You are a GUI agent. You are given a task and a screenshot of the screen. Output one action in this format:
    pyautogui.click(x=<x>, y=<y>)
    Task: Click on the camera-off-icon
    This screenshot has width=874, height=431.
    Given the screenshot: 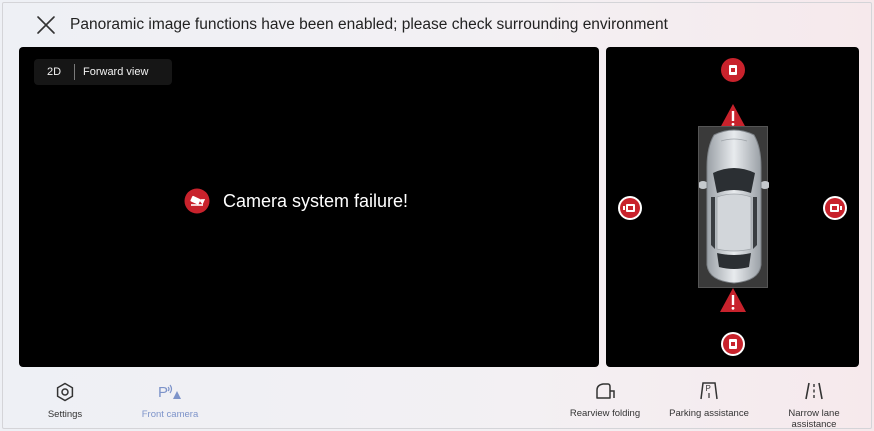 What is the action you would take?
    pyautogui.click(x=197, y=201)
    